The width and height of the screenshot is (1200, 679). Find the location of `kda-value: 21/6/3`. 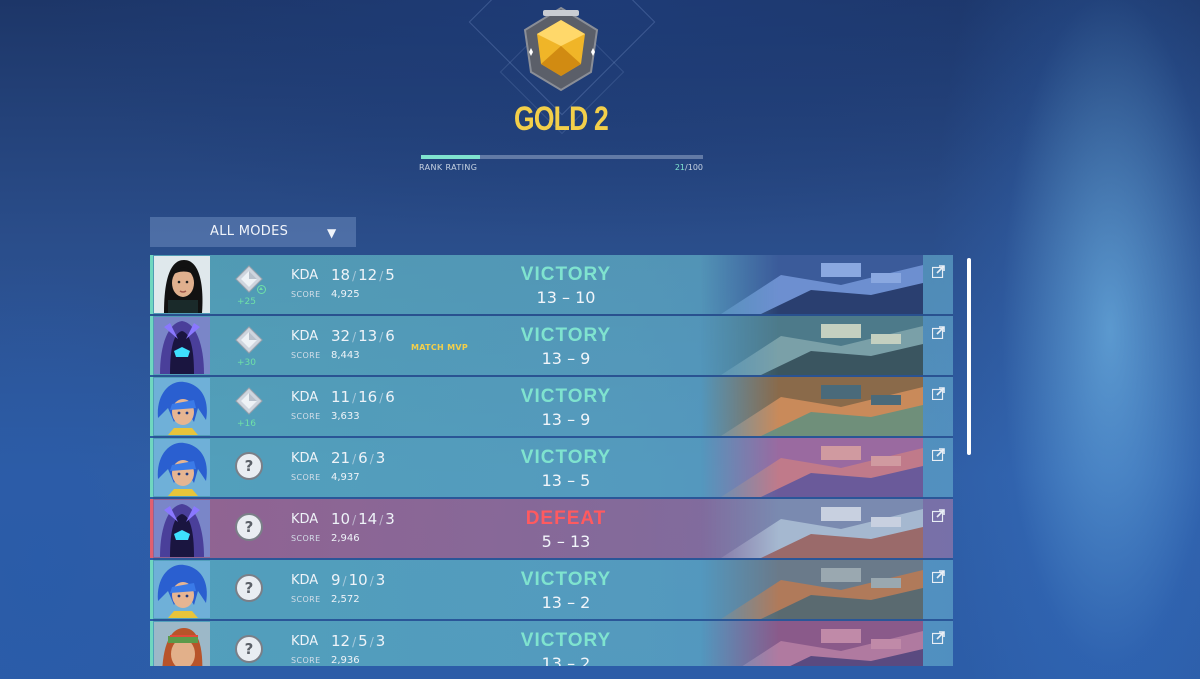

kda-value: 21/6/3 is located at coordinates (358, 458).